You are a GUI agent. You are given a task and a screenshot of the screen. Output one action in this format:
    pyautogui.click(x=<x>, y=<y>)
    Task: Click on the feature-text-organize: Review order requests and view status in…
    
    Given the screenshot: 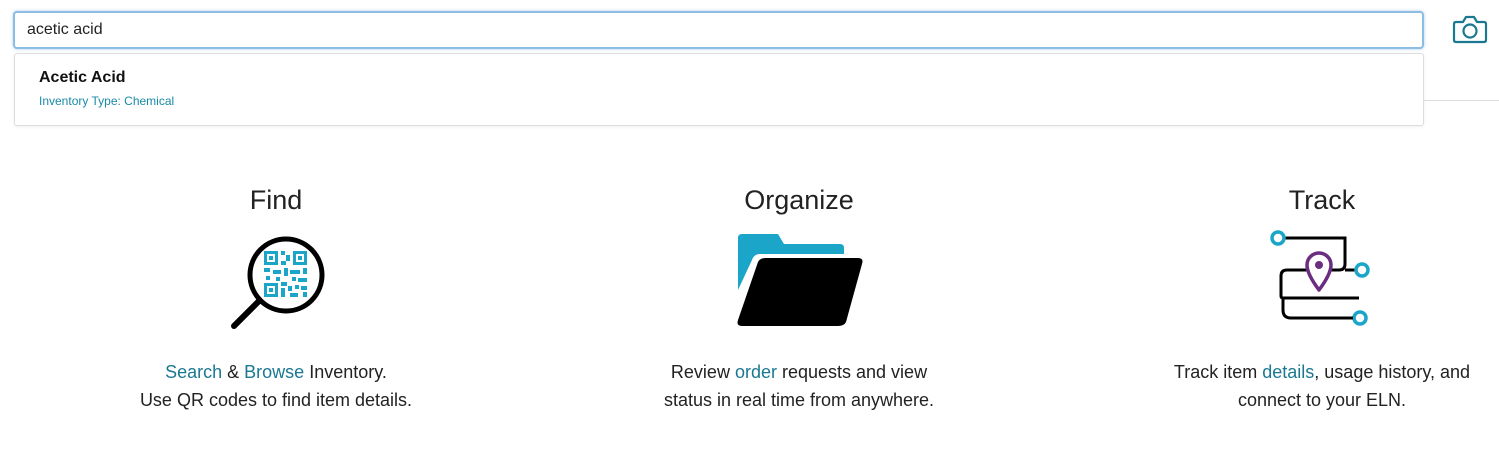 What is the action you would take?
    pyautogui.click(x=799, y=386)
    